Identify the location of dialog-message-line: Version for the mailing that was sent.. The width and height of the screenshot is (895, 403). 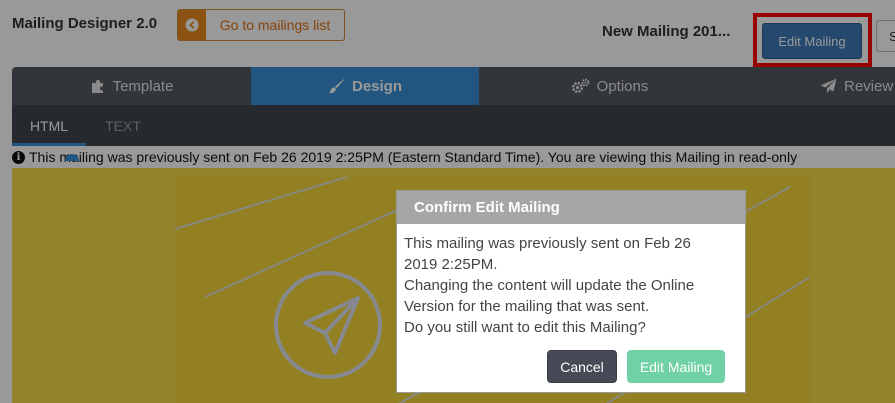
(527, 306).